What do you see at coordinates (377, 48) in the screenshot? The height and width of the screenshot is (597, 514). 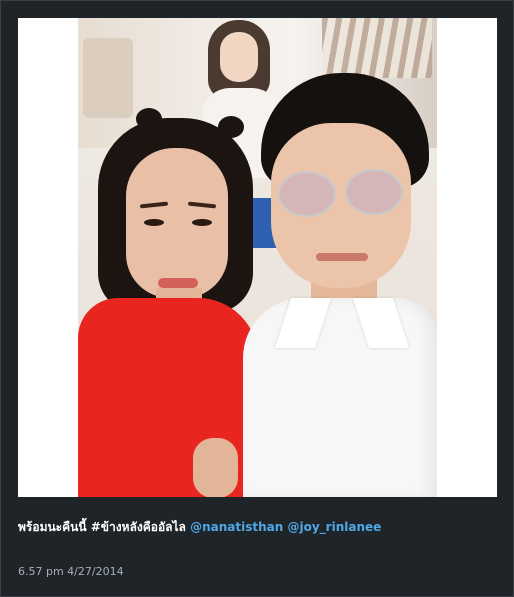 I see `photo-rack` at bounding box center [377, 48].